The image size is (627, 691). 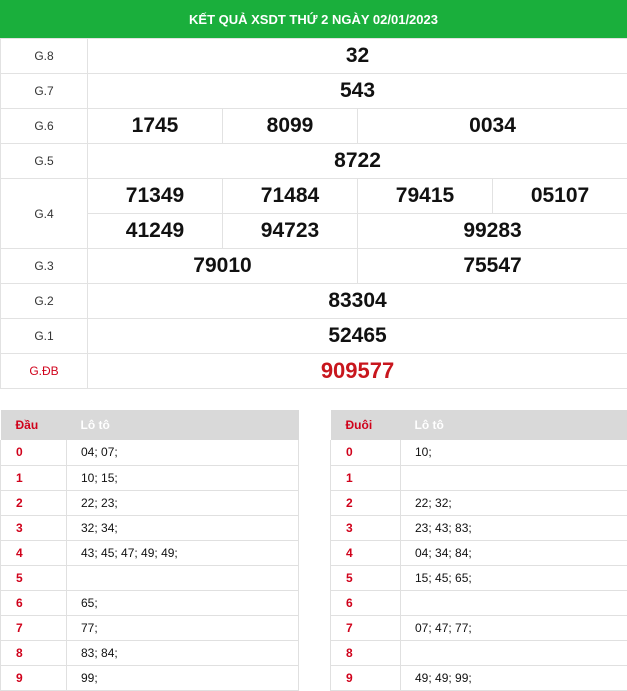 What do you see at coordinates (34, 425) in the screenshot?
I see `dau-header: Đầu` at bounding box center [34, 425].